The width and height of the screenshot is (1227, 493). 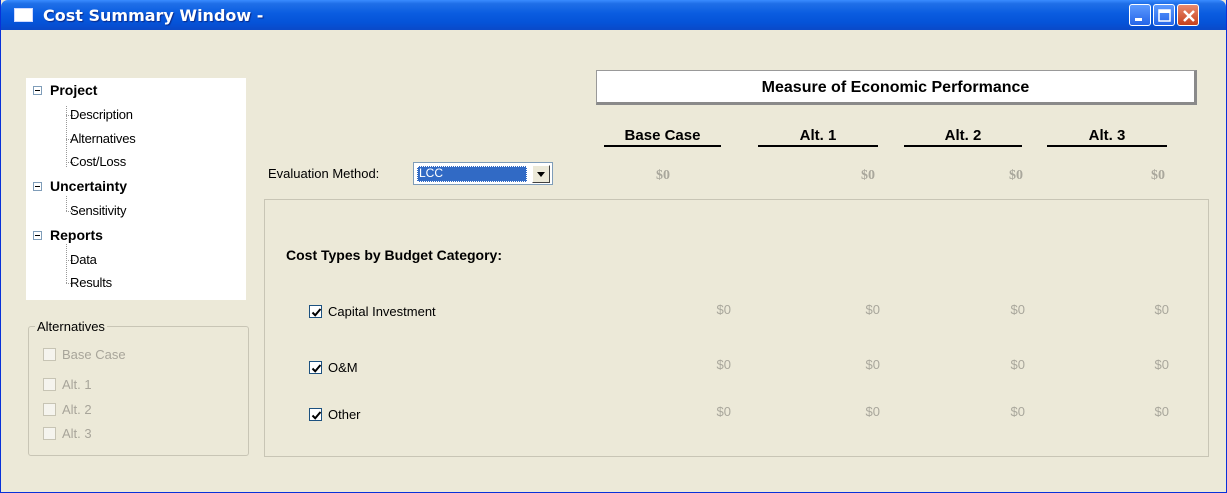 What do you see at coordinates (335, 414) in the screenshot?
I see `checkbox-other: Other` at bounding box center [335, 414].